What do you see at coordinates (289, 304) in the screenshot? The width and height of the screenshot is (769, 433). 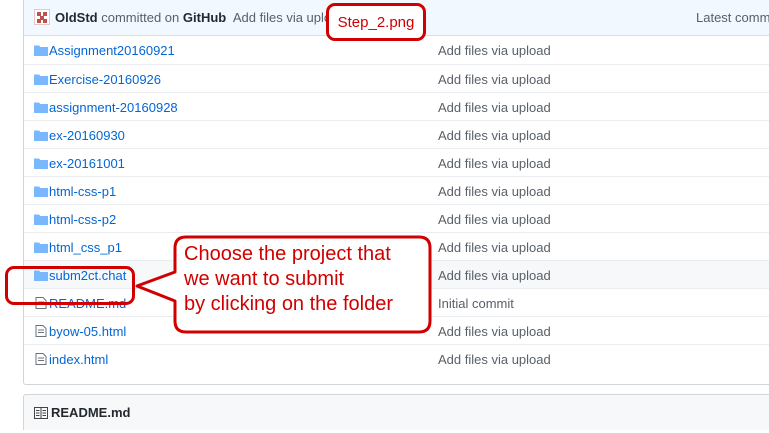 I see `callout-line: by clicking on the folder` at bounding box center [289, 304].